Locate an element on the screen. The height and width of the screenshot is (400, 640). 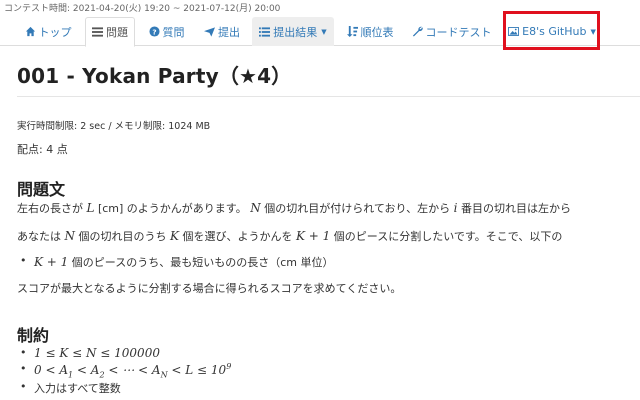
statement-text: 左右の長さが is located at coordinates (50, 208).